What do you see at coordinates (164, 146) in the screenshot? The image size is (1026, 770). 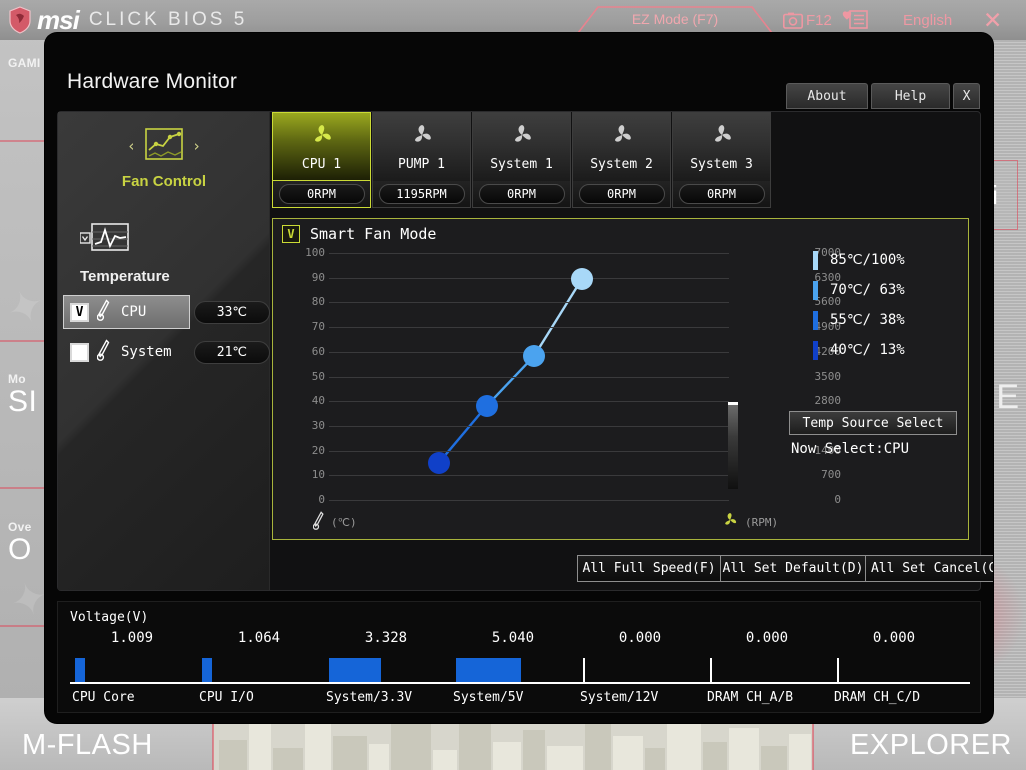 I see `fan-control-icon-row: ‹ ›` at bounding box center [164, 146].